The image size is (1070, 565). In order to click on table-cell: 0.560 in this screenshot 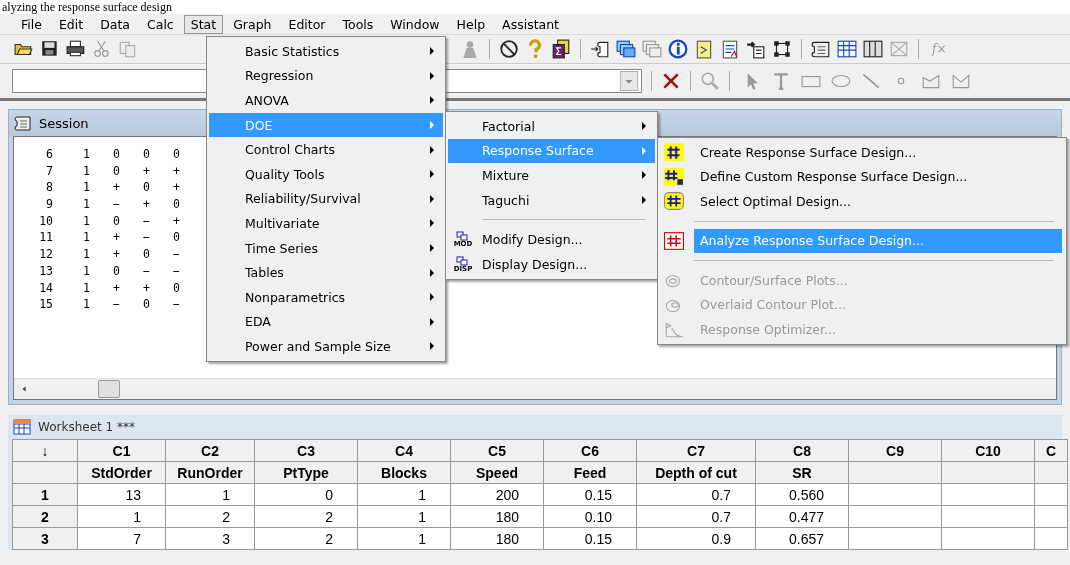, I will do `click(802, 494)`.